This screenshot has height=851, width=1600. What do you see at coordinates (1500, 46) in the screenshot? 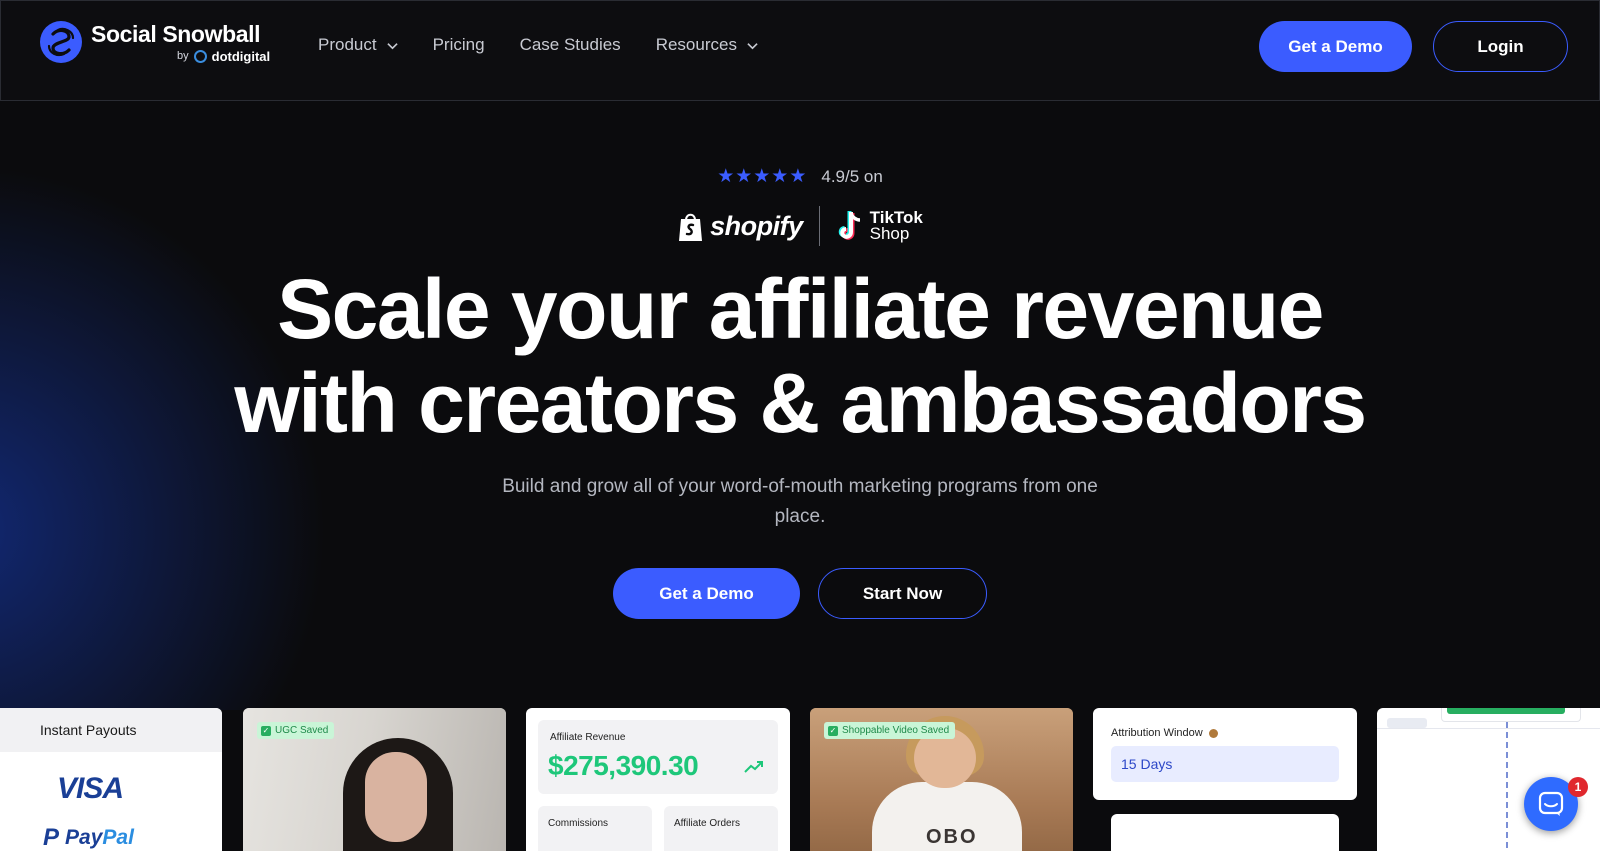
I see `nav-login-button: Login` at bounding box center [1500, 46].